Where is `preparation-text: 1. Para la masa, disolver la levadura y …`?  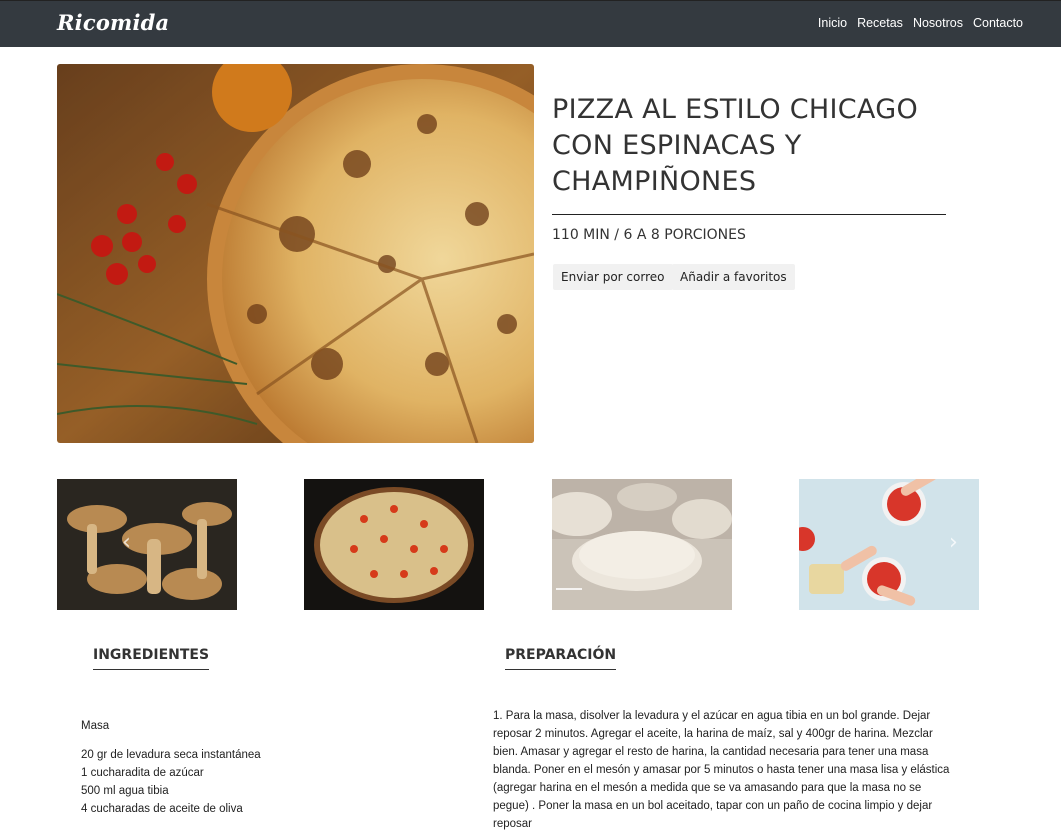
preparation-text: 1. Para la masa, disolver la levadura y … is located at coordinates (721, 770).